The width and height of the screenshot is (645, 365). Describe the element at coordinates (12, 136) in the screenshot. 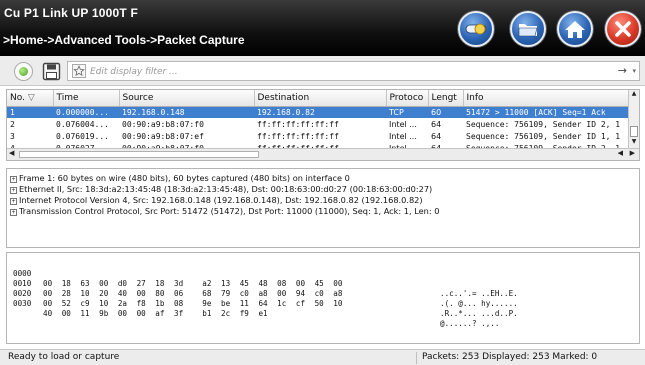

I see `packet-no: 3` at that location.